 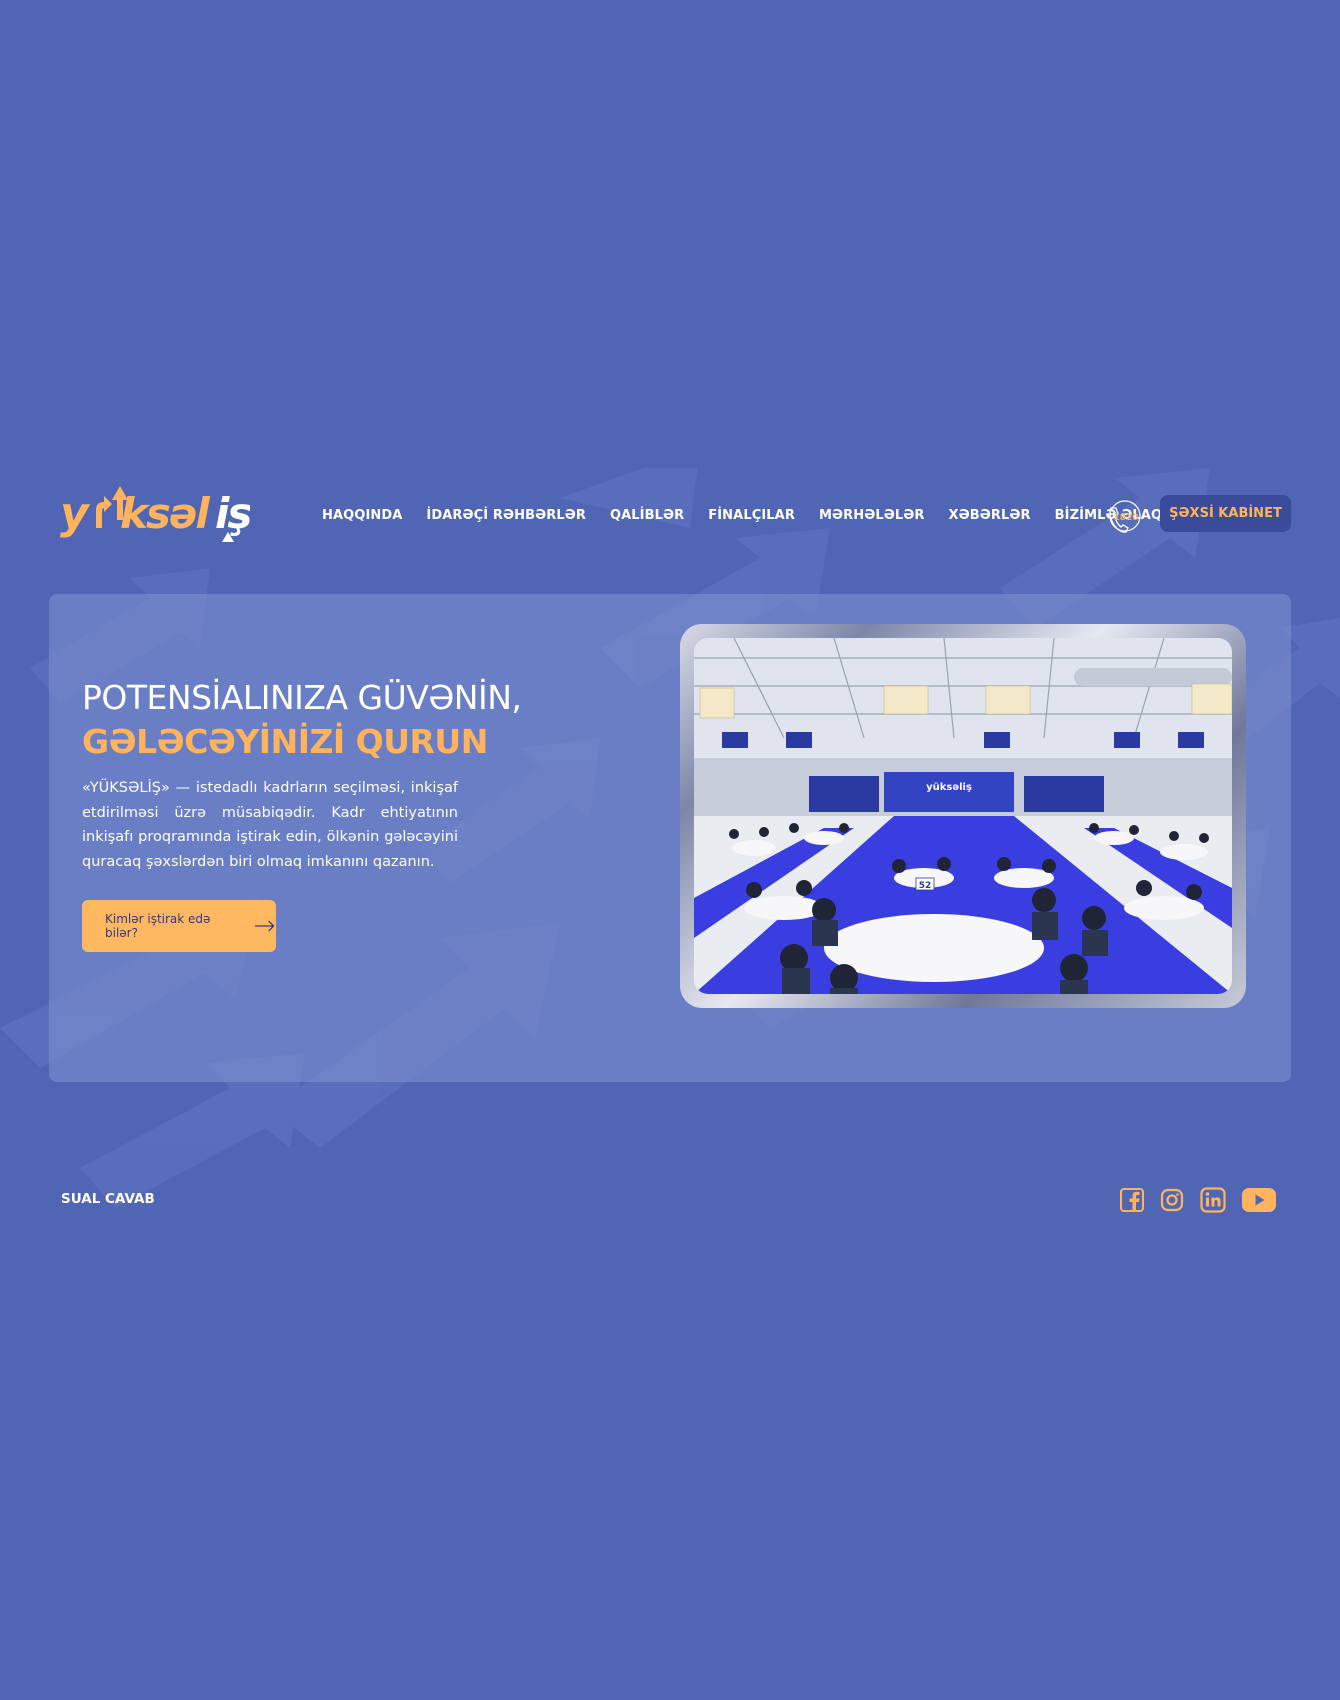 I want to click on event-hall-photo: yüksəliş 52, so click(x=963, y=816).